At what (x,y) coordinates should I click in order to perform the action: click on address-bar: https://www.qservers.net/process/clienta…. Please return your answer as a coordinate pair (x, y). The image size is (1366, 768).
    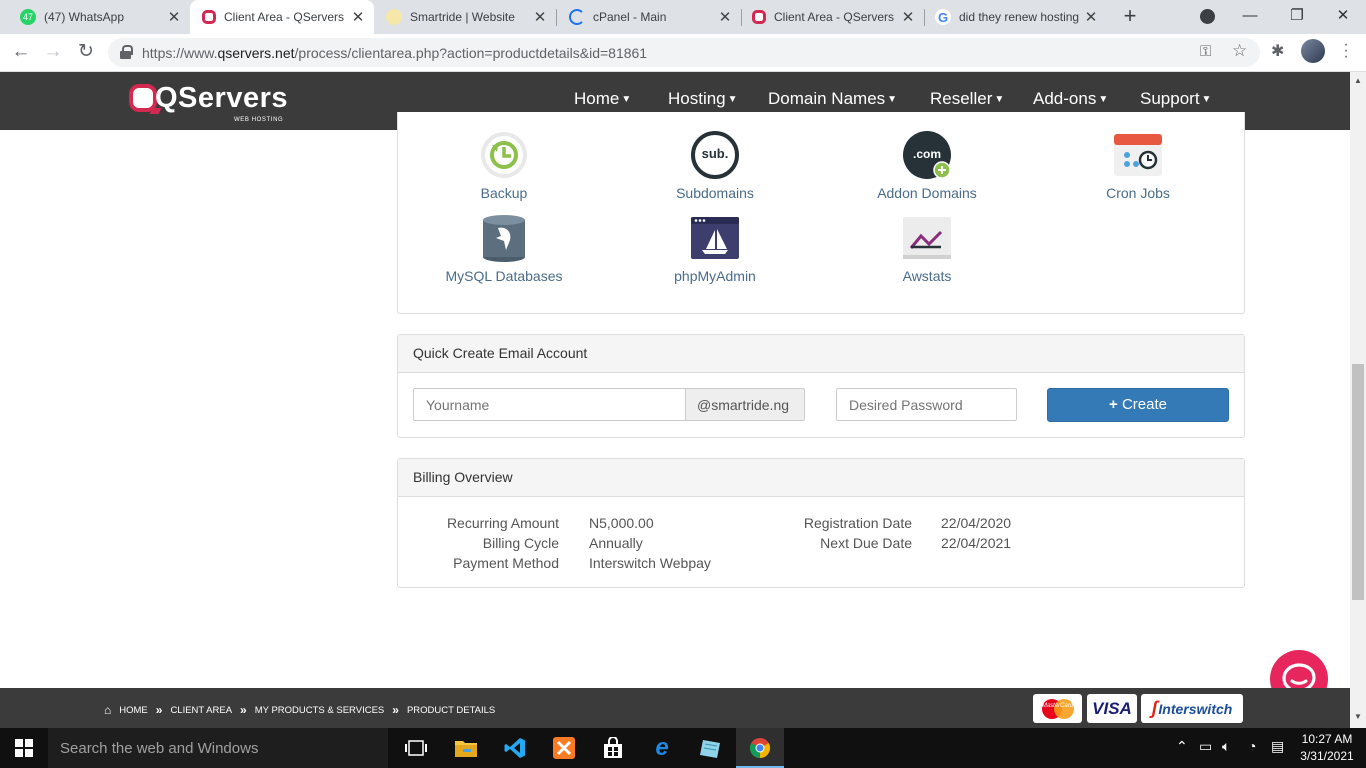
    Looking at the image, I should click on (684, 52).